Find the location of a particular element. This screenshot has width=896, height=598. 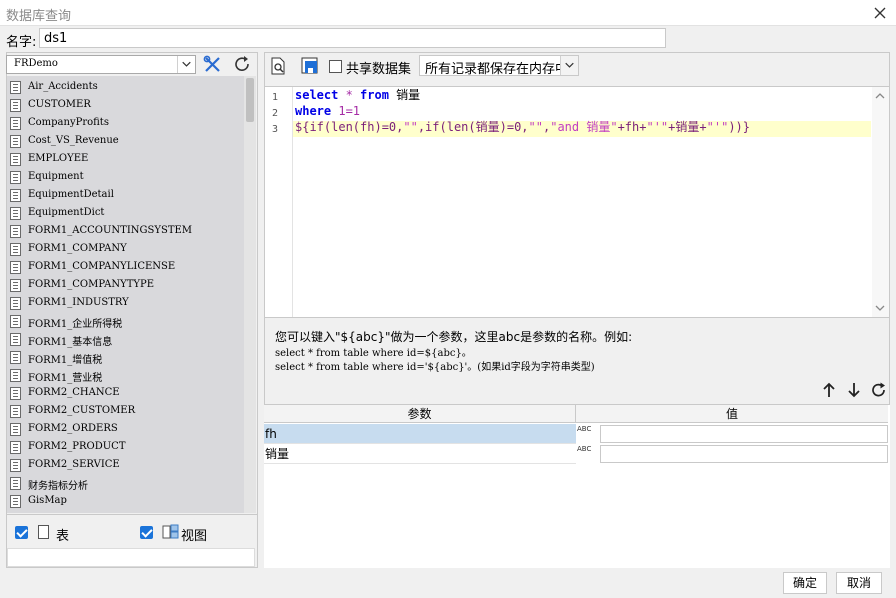

table-name: EquipmentDetail is located at coordinates (71, 194).